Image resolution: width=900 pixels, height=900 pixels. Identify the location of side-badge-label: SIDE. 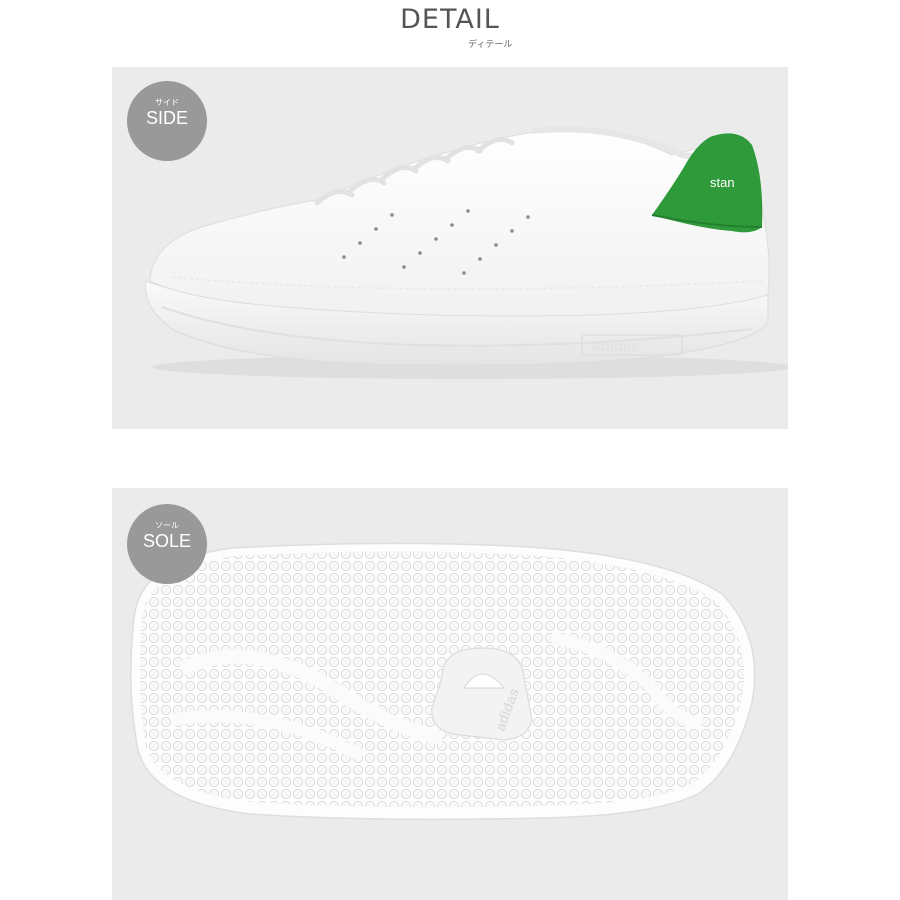
(166, 118).